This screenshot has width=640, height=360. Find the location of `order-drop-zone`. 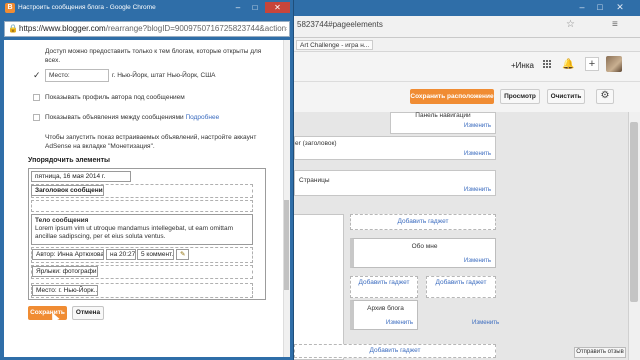

order-drop-zone is located at coordinates (142, 206).